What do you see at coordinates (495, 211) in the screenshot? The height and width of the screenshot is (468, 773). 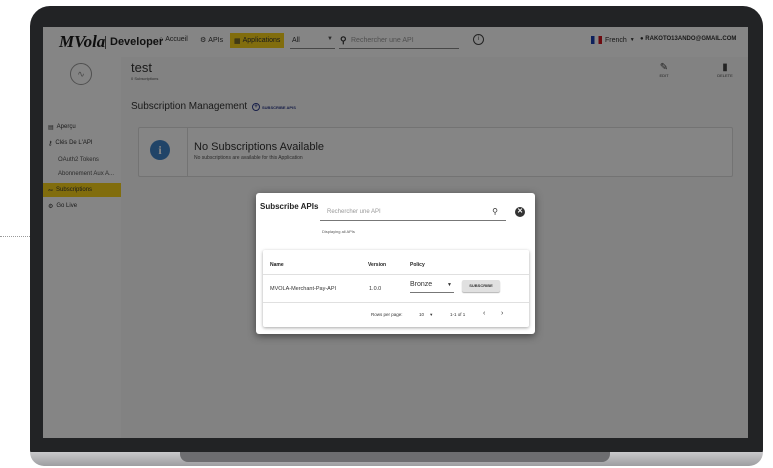 I see `search-icon: ⚲` at bounding box center [495, 211].